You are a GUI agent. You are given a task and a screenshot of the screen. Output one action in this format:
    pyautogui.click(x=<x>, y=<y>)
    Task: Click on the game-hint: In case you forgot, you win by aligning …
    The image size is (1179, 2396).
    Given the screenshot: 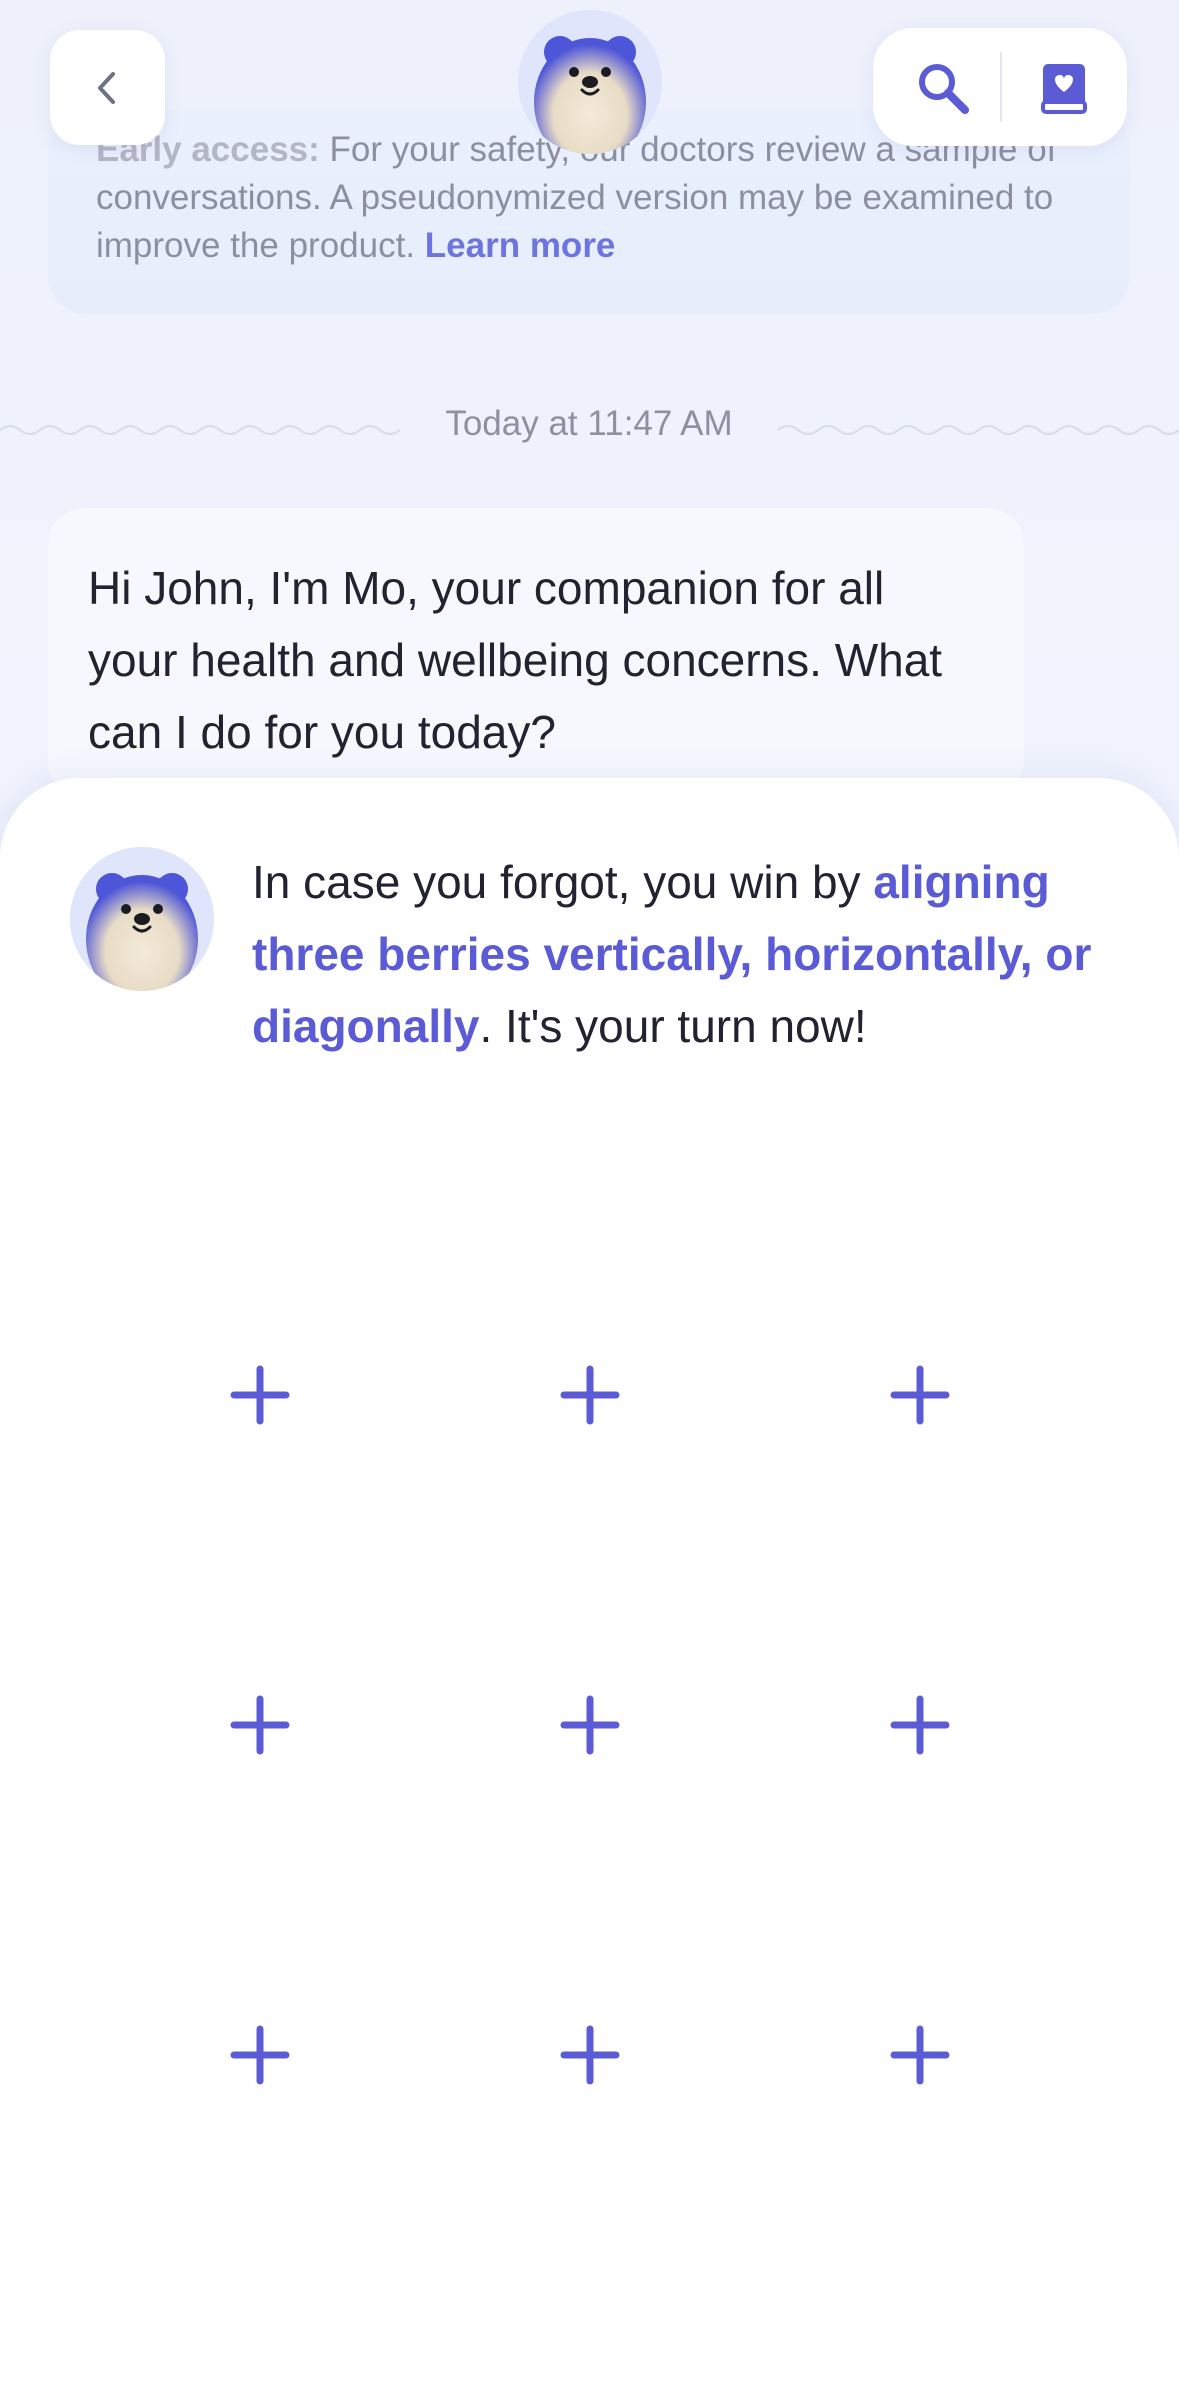 What is the action you would take?
    pyautogui.click(x=692, y=954)
    